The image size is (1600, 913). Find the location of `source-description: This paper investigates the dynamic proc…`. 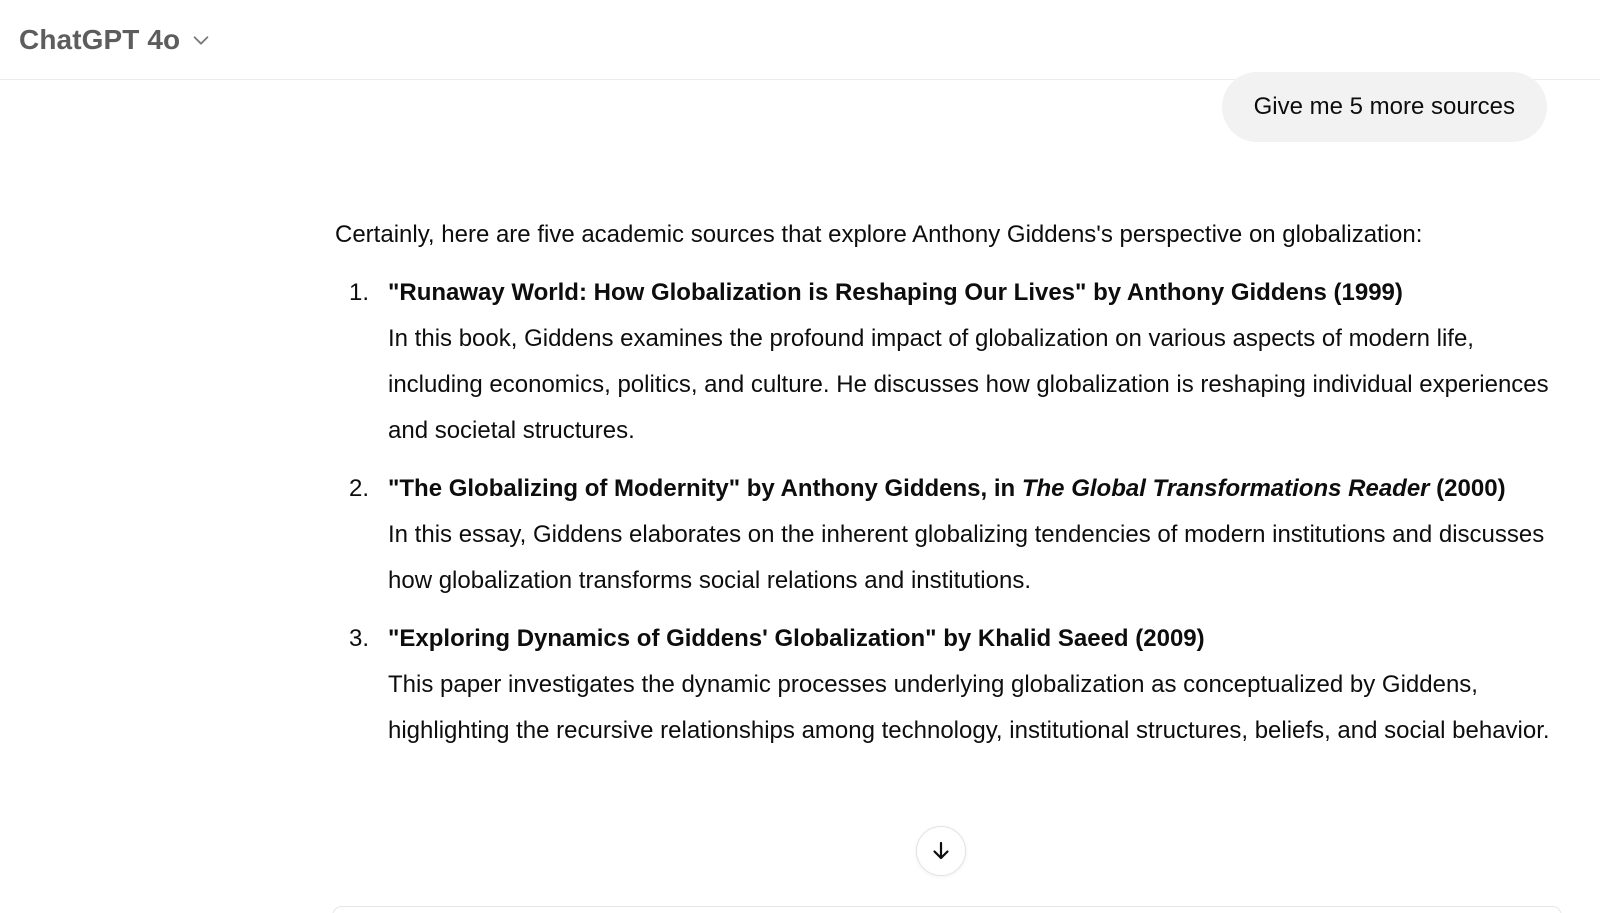

source-description: This paper investigates the dynamic proc… is located at coordinates (969, 707).